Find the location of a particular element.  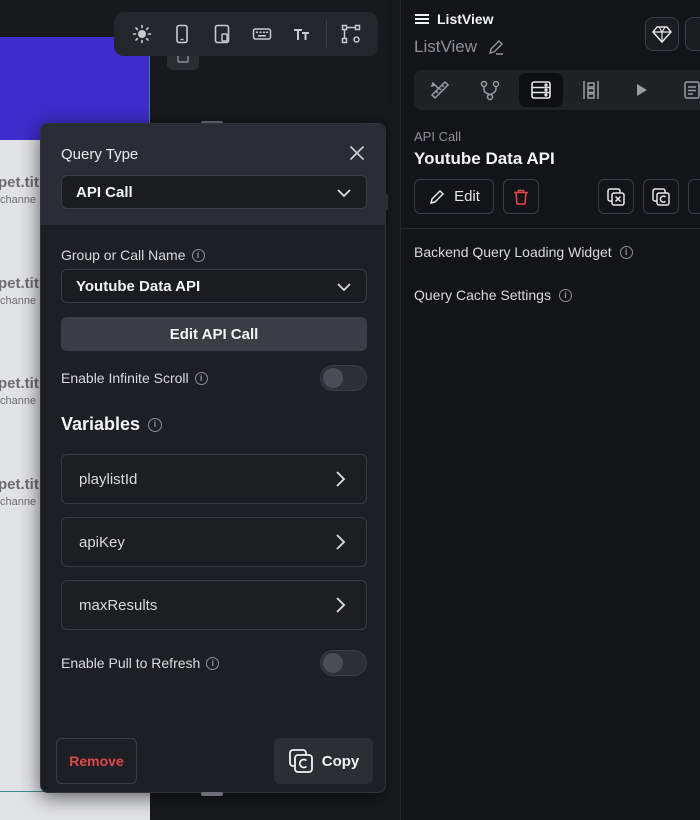

widget-name: ListView is located at coordinates (459, 47).